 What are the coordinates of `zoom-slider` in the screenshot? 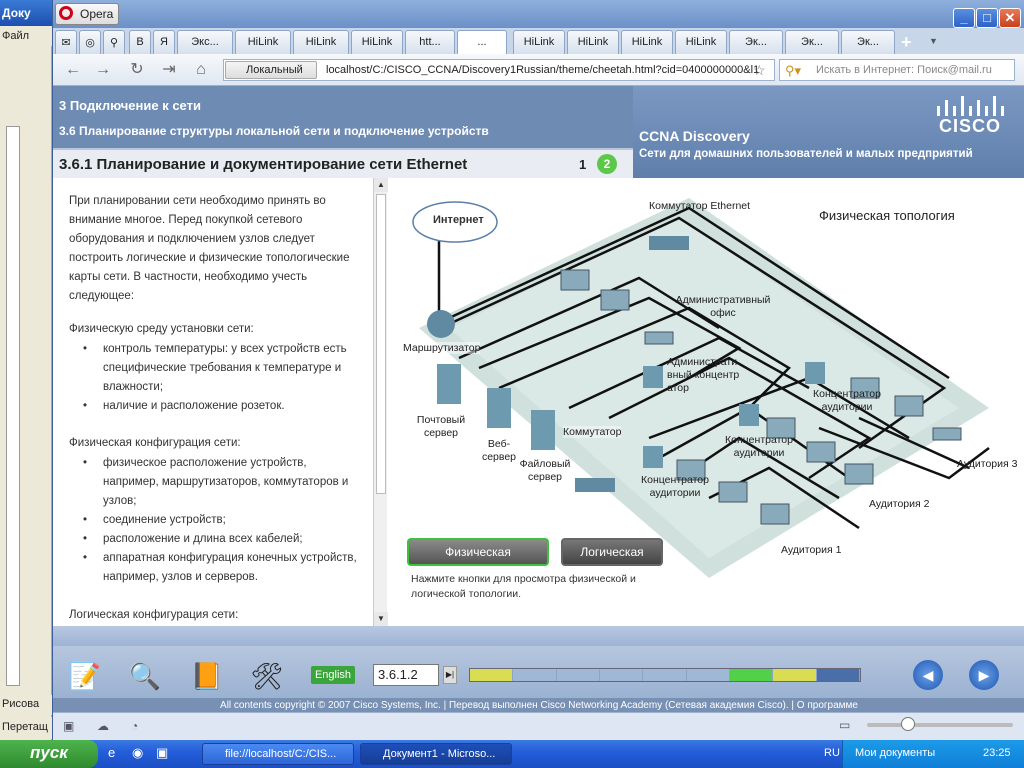 It's located at (940, 725).